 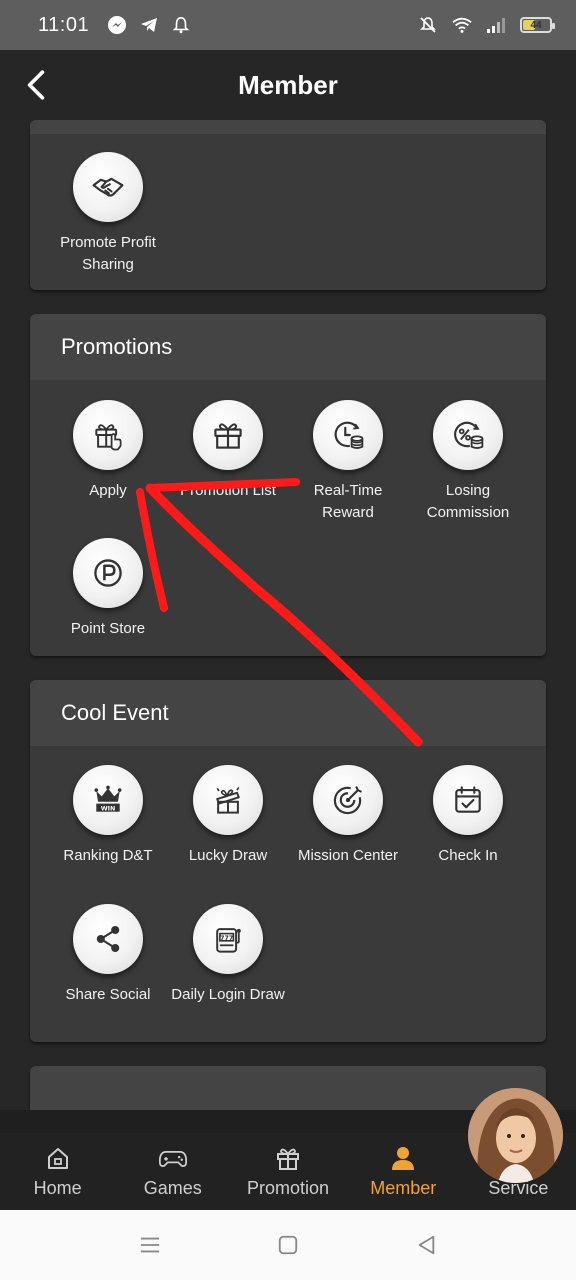 I want to click on slot-machine-icon: 777, so click(x=228, y=939).